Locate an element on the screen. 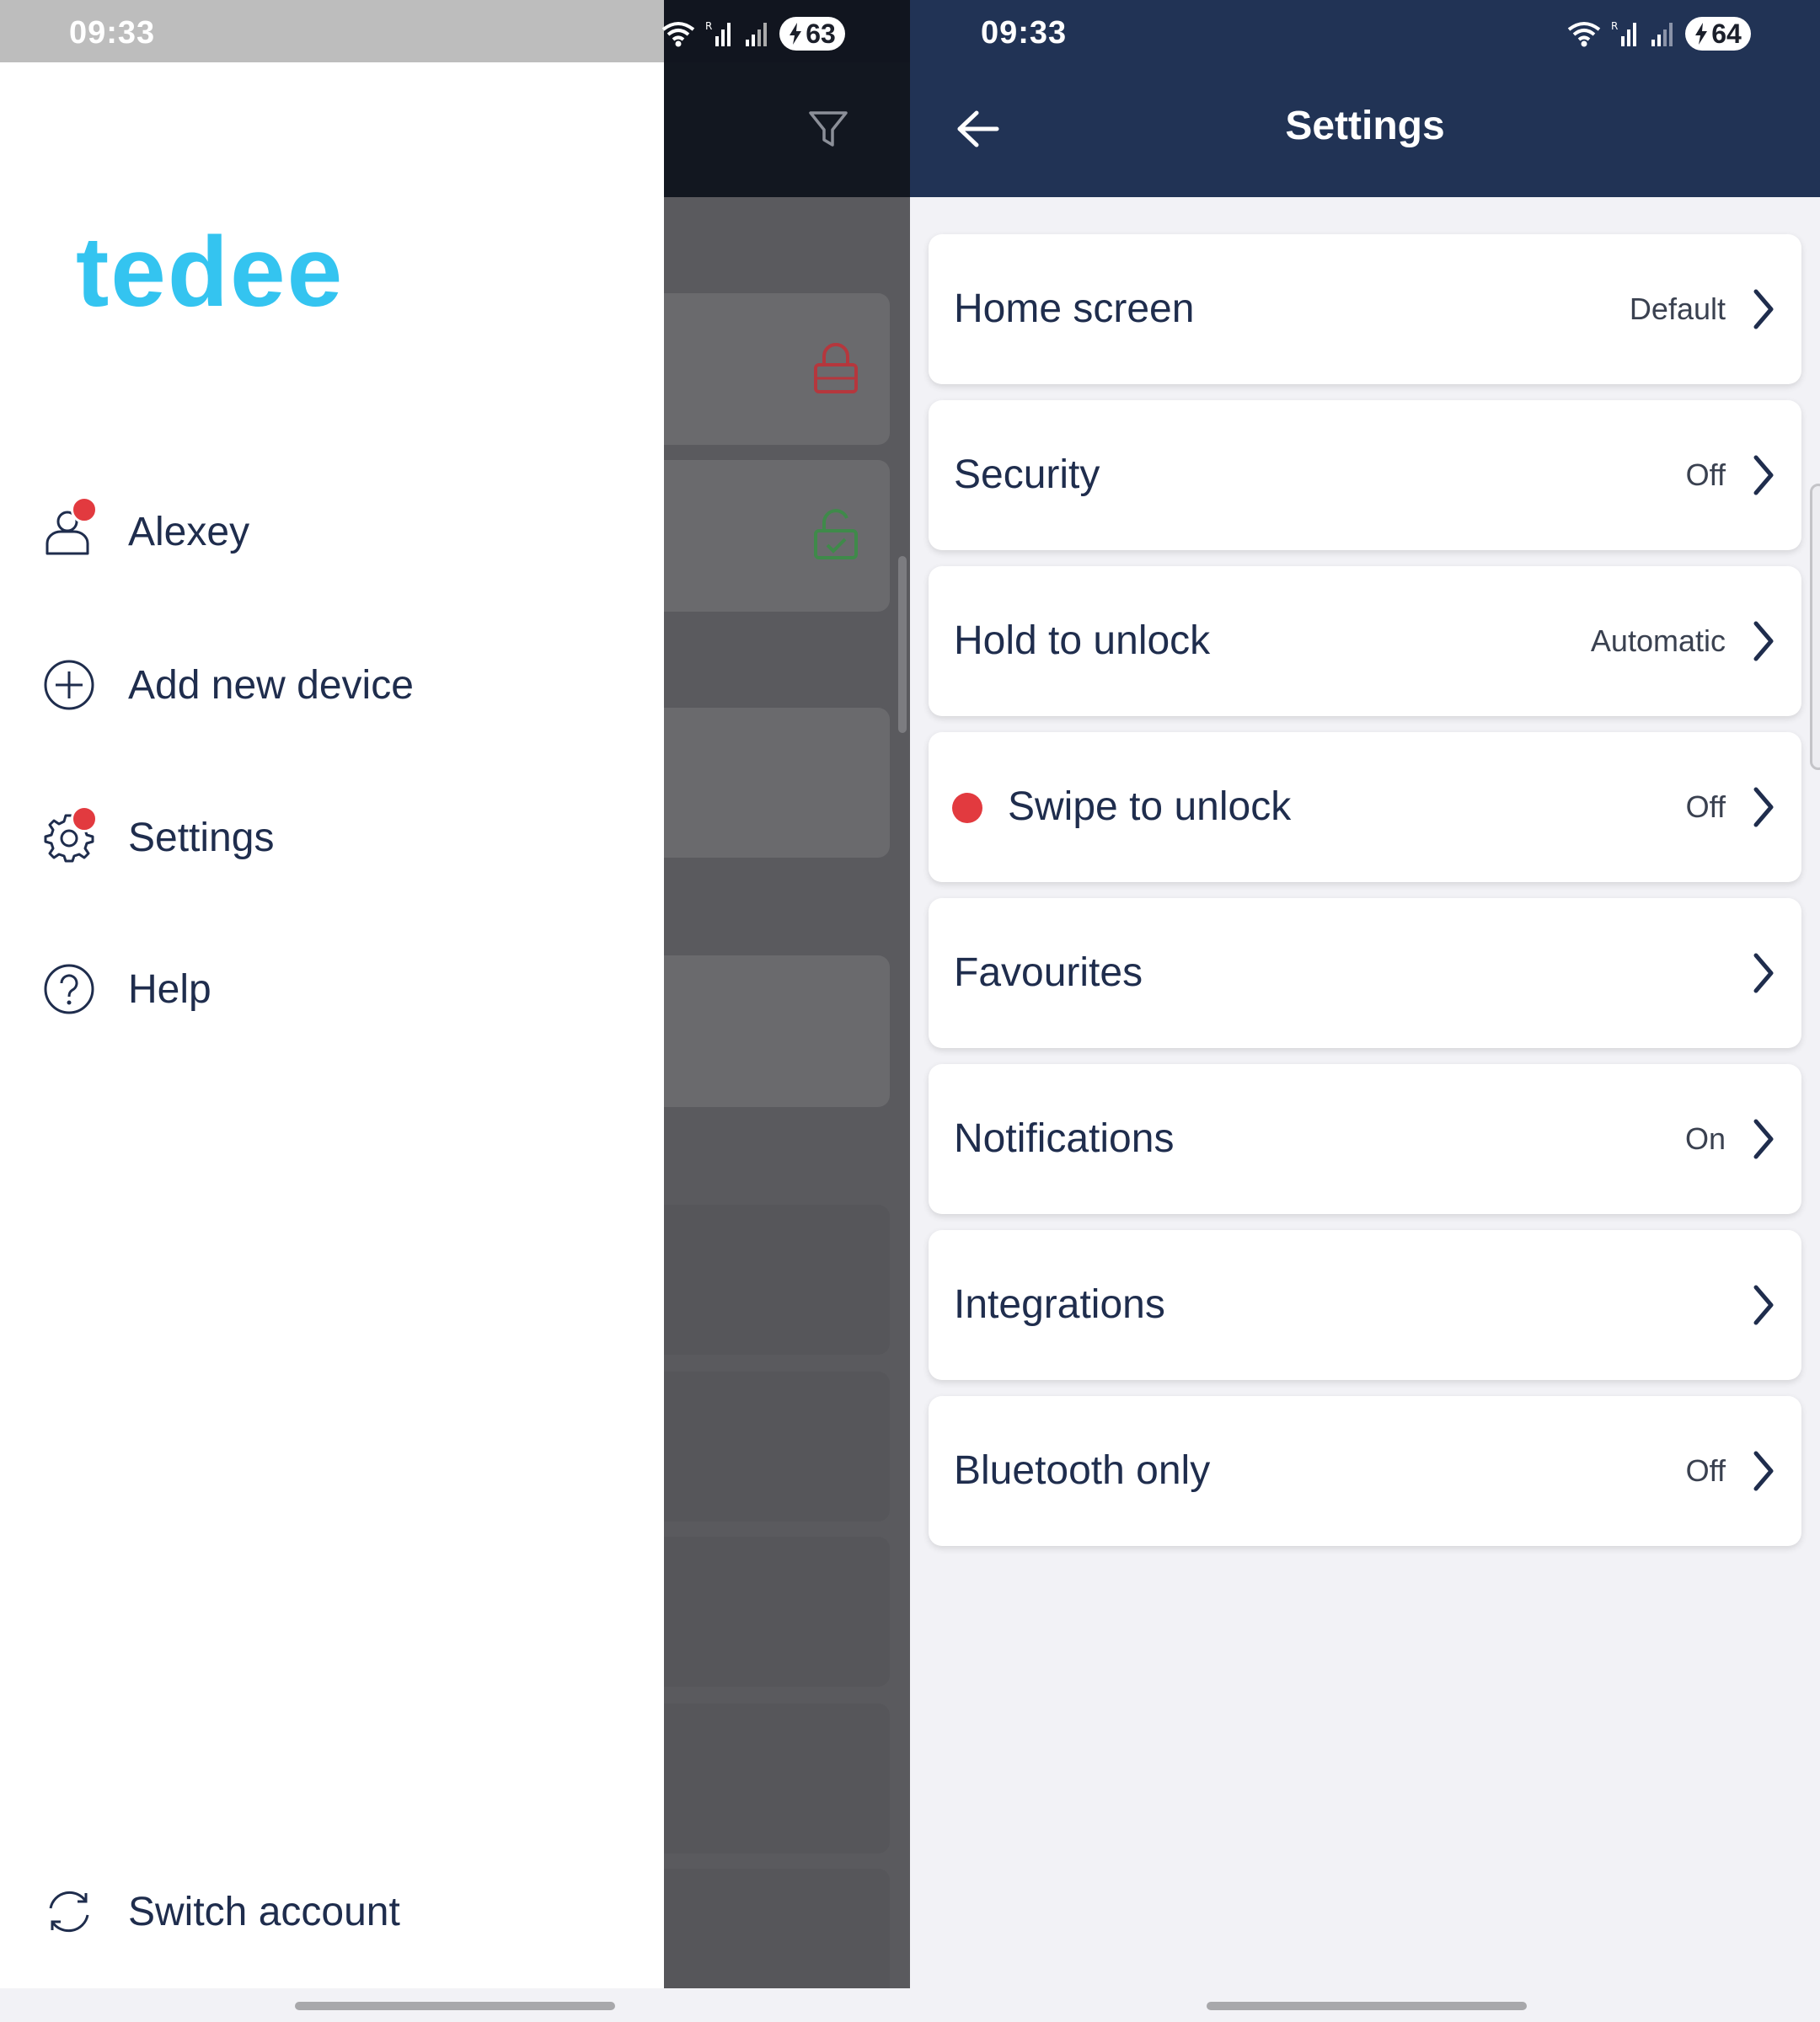 The image size is (1820, 2022). edge-panel-handle is located at coordinates (1815, 627).